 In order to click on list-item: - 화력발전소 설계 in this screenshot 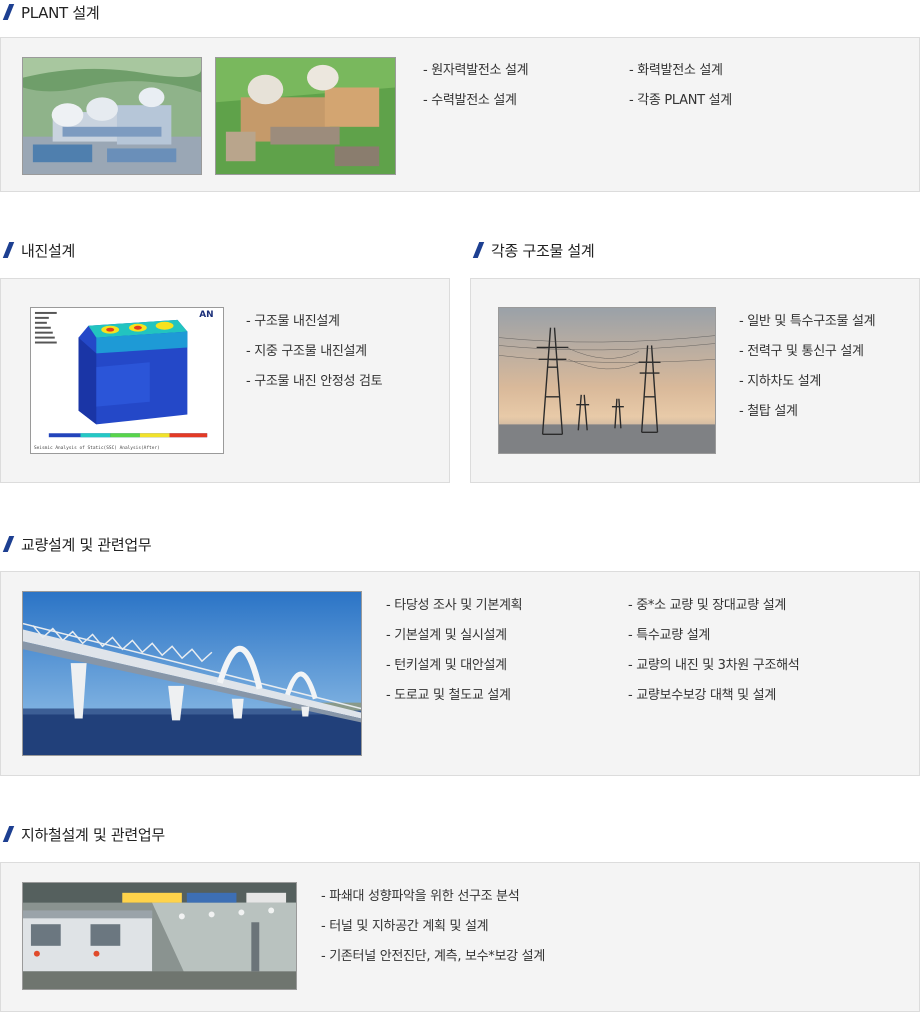, I will do `click(676, 70)`.